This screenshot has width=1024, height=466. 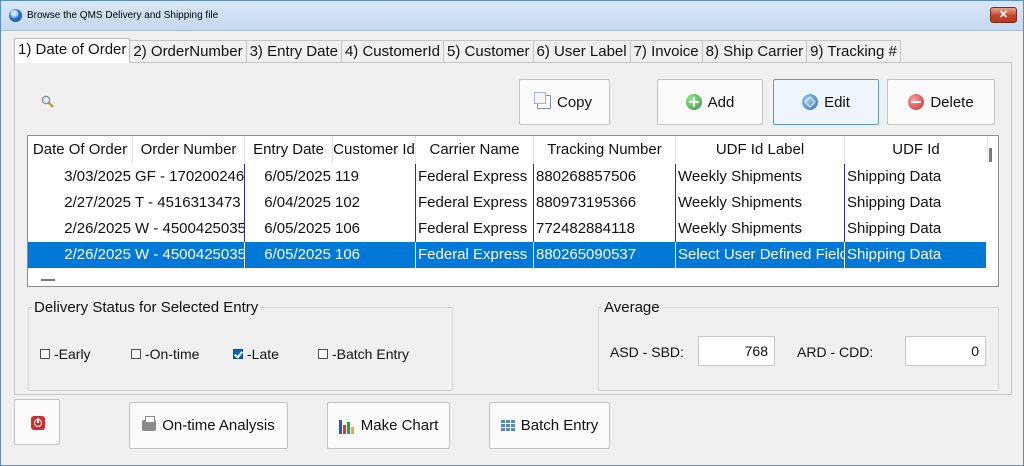 What do you see at coordinates (488, 51) in the screenshot?
I see `tab-customer: 5) Customer` at bounding box center [488, 51].